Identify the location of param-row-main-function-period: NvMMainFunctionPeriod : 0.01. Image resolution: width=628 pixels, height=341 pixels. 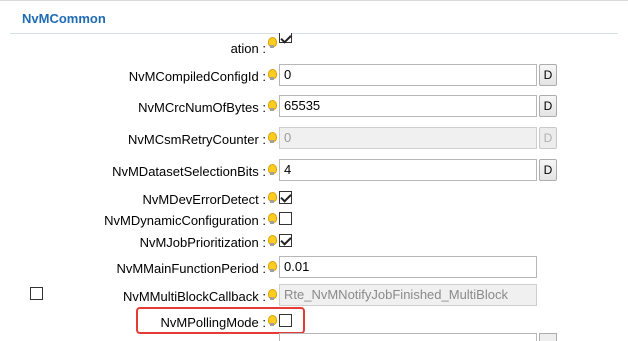
(314, 268).